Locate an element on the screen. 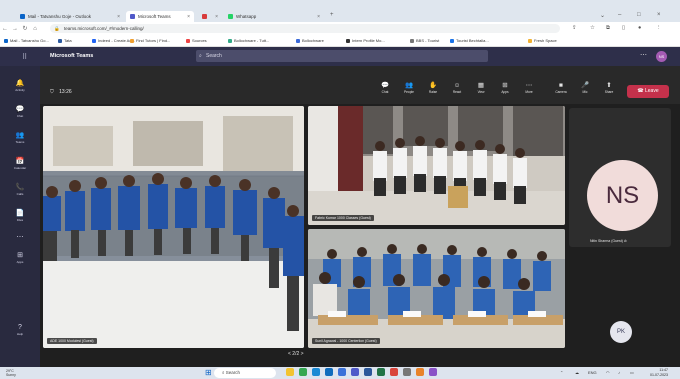 Image resolution: width=680 pixels, height=379 pixels. taskbar-search-input: ⌕ Search is located at coordinates (245, 373).